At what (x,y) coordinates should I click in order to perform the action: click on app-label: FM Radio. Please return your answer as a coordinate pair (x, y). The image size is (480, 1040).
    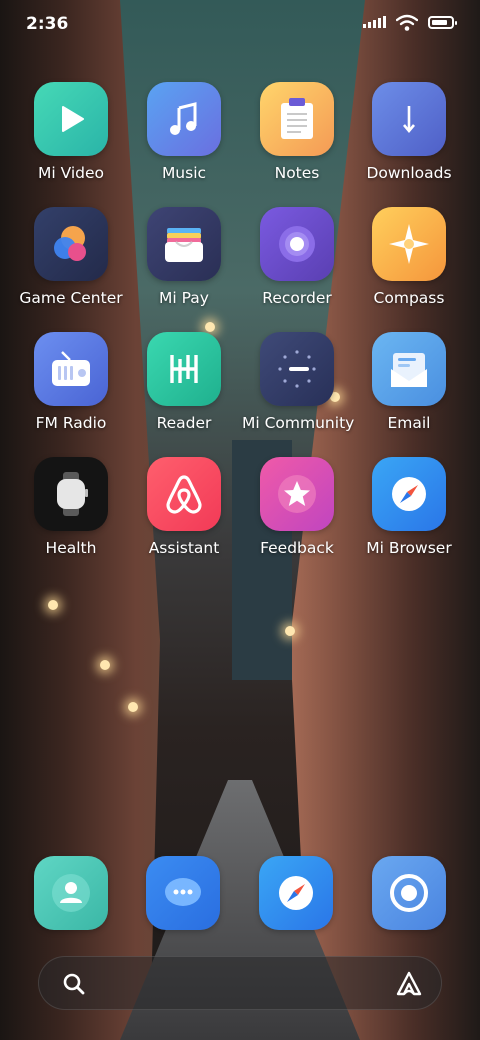
    Looking at the image, I should click on (71, 423).